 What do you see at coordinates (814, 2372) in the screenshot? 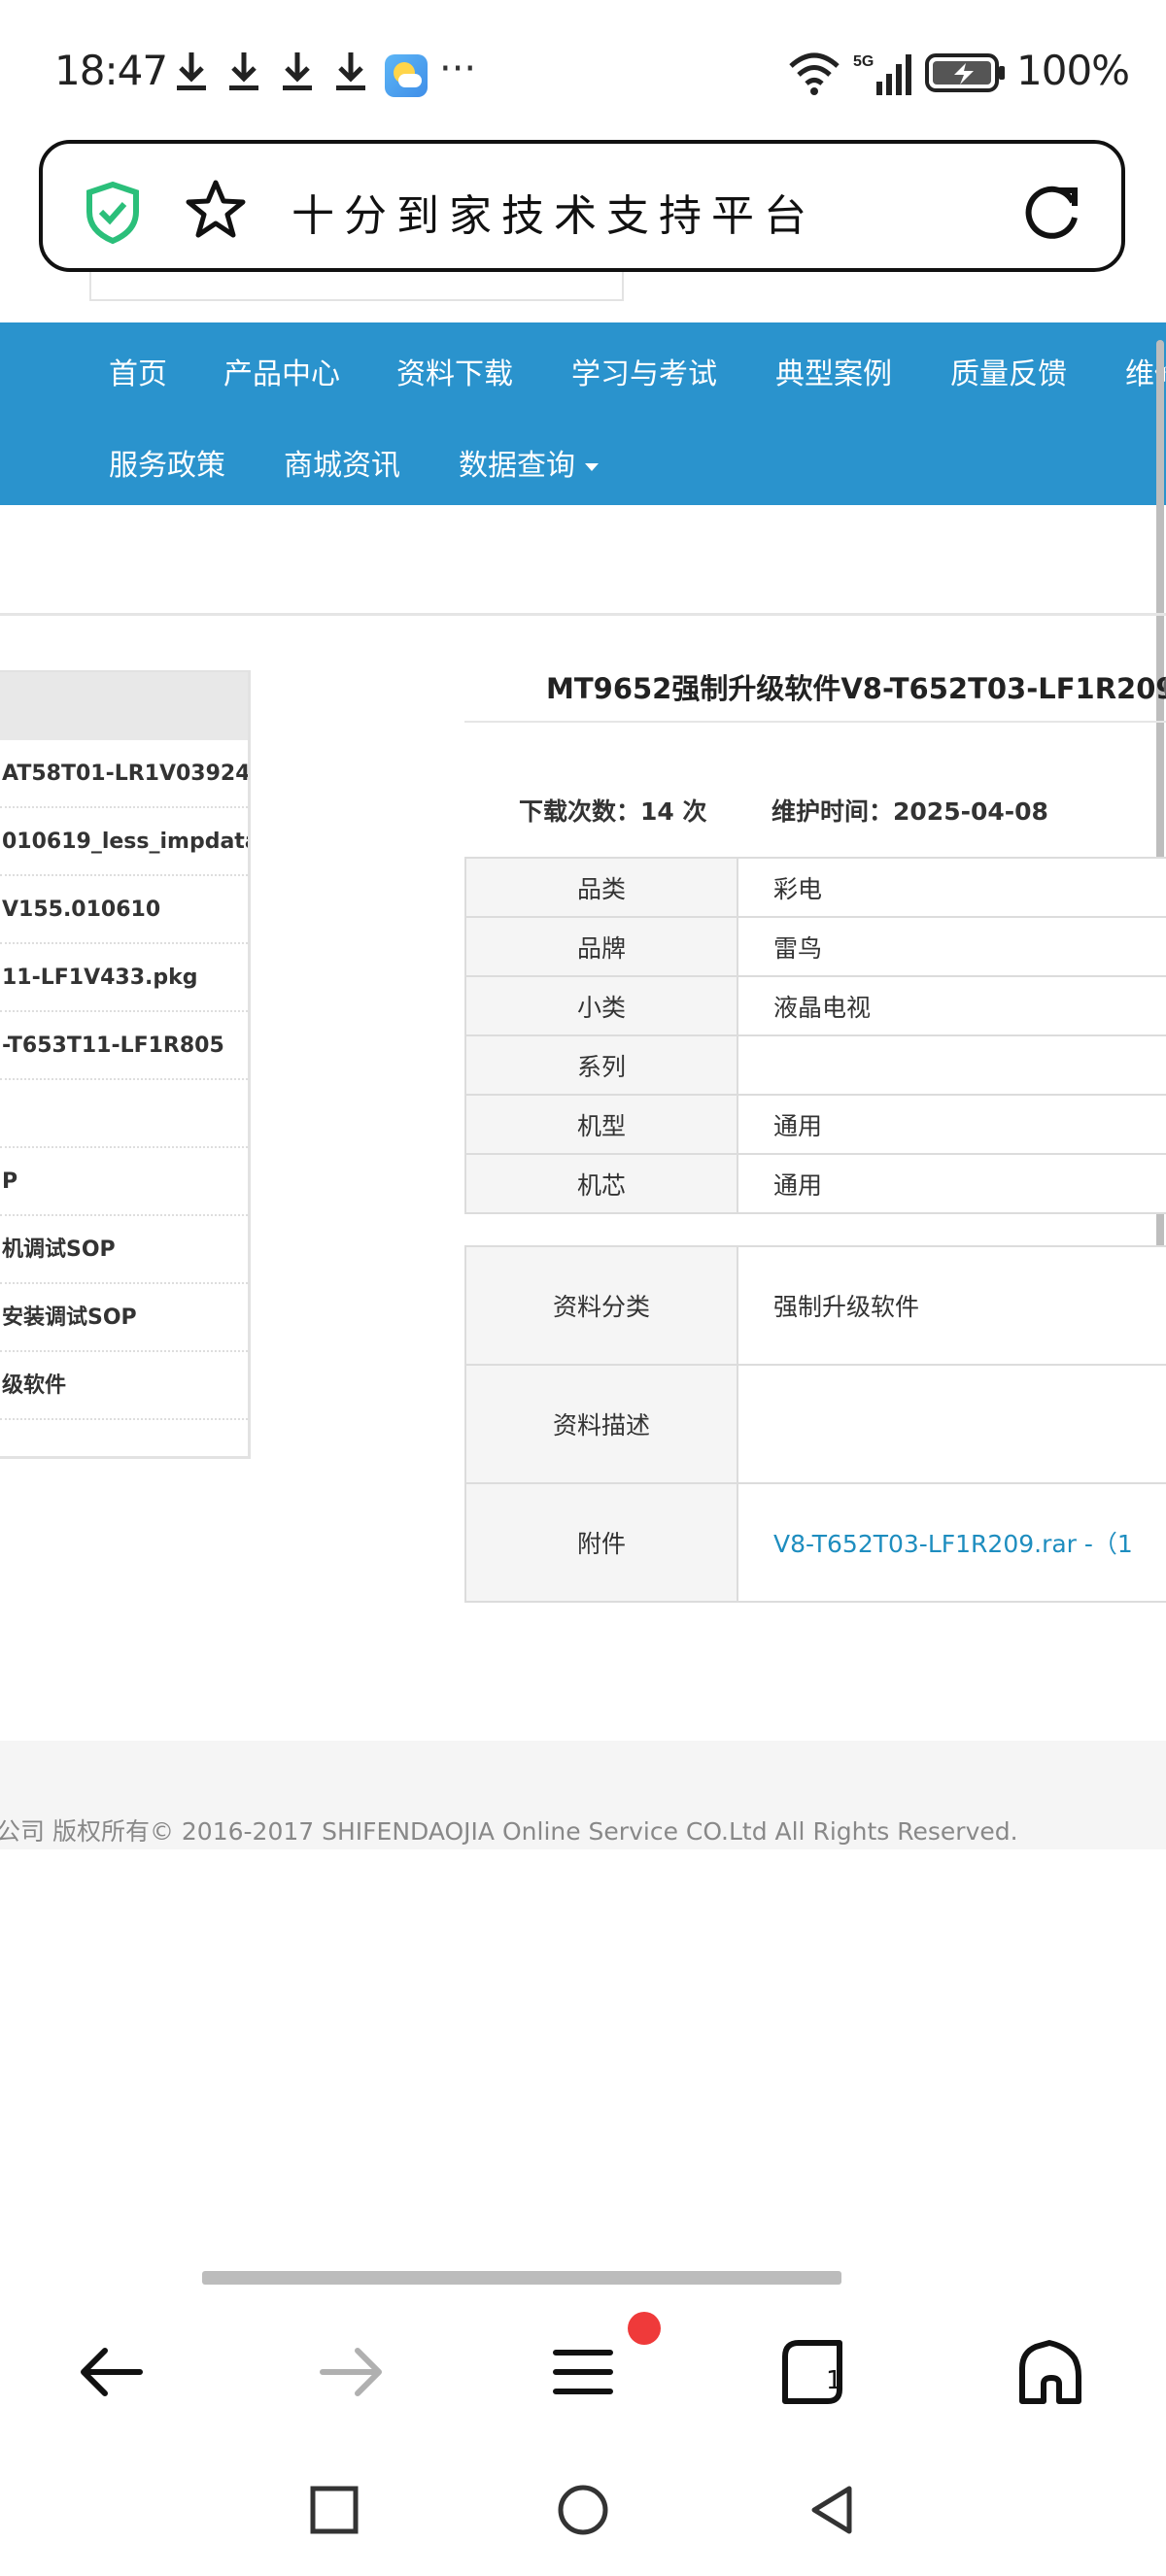
I see `tabs-button: 1` at bounding box center [814, 2372].